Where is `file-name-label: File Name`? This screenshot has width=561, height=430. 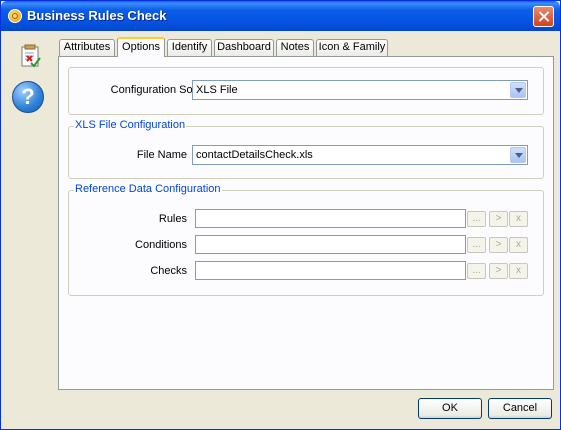 file-name-label: File Name is located at coordinates (161, 155).